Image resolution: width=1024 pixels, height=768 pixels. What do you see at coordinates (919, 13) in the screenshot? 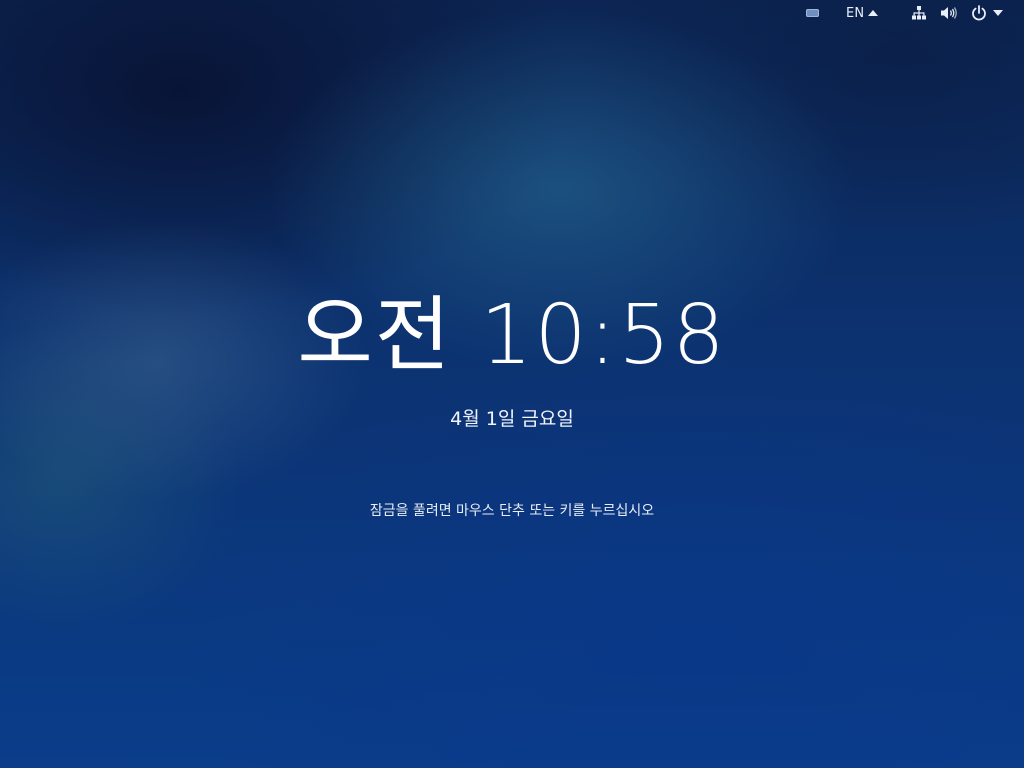
I see `network-wired-icon` at bounding box center [919, 13].